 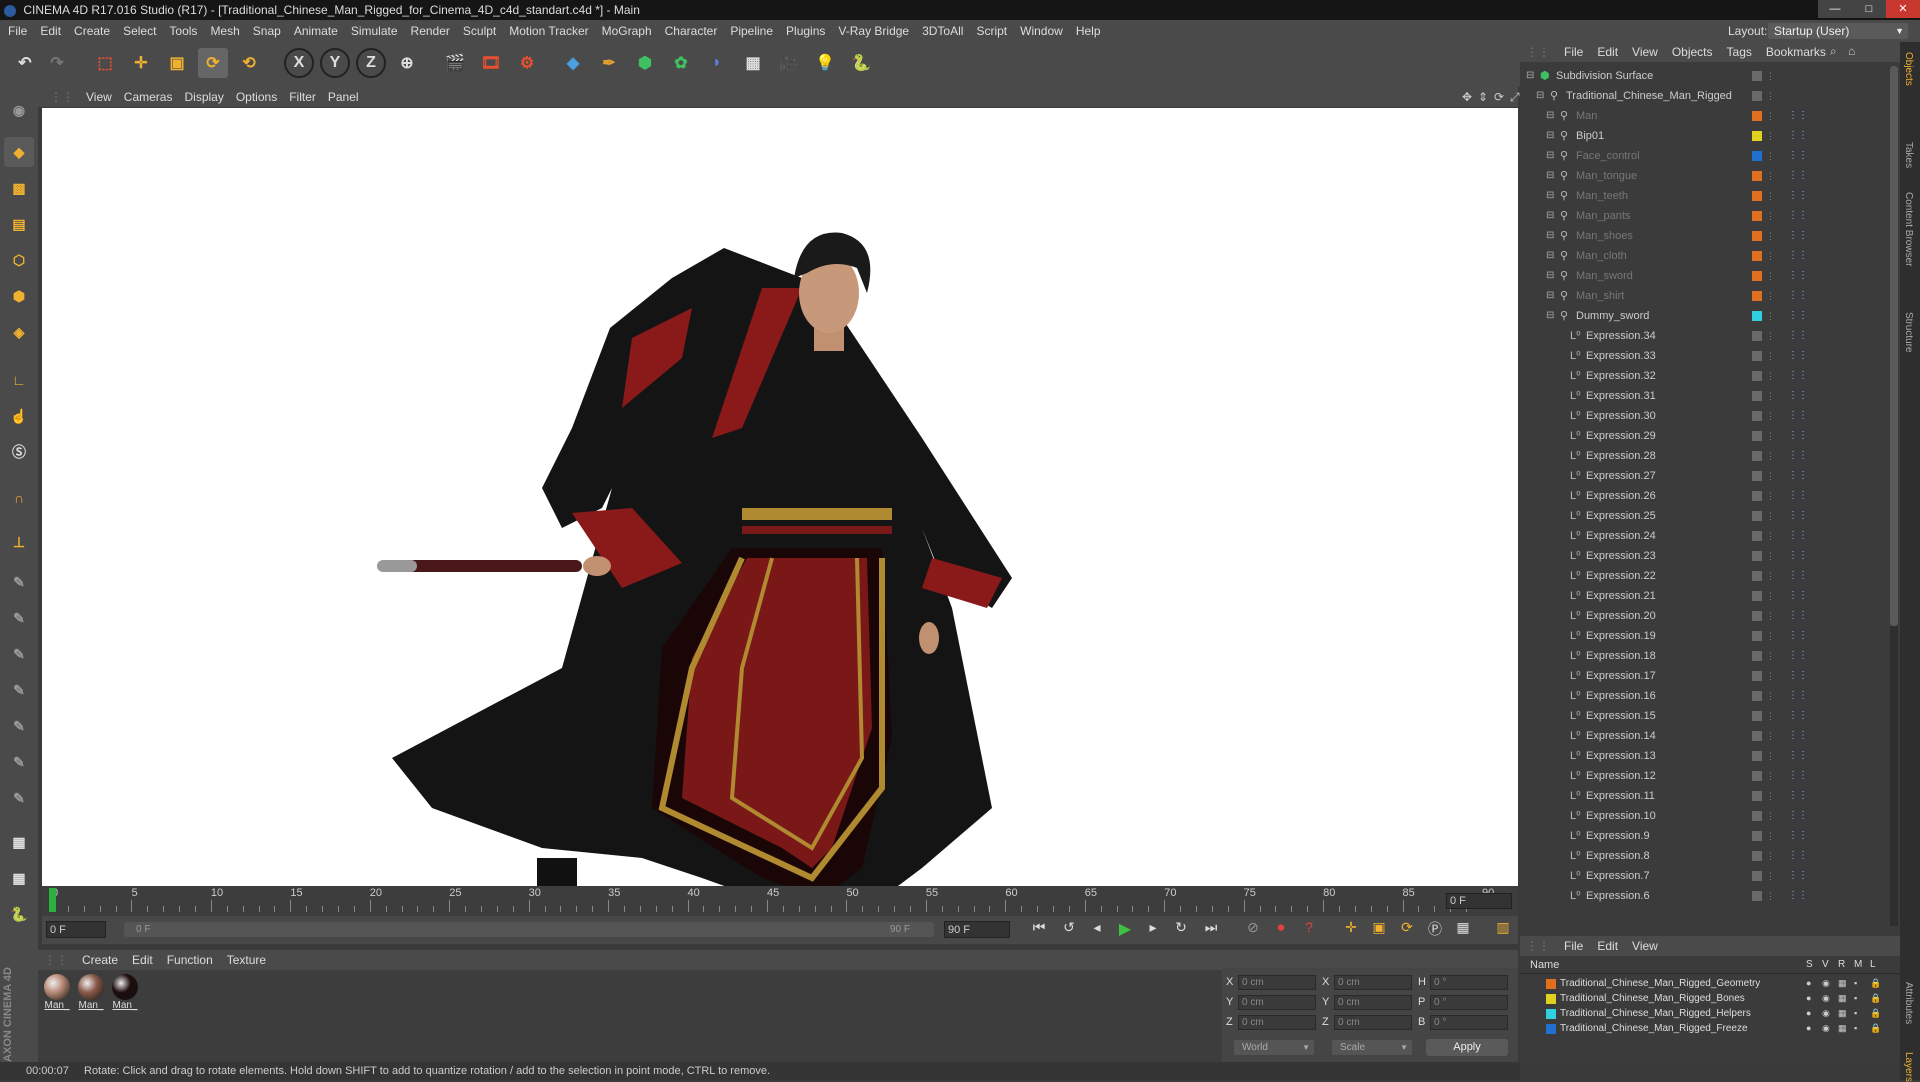 What do you see at coordinates (1908, 155) in the screenshot?
I see `side-tab-takes: Takes` at bounding box center [1908, 155].